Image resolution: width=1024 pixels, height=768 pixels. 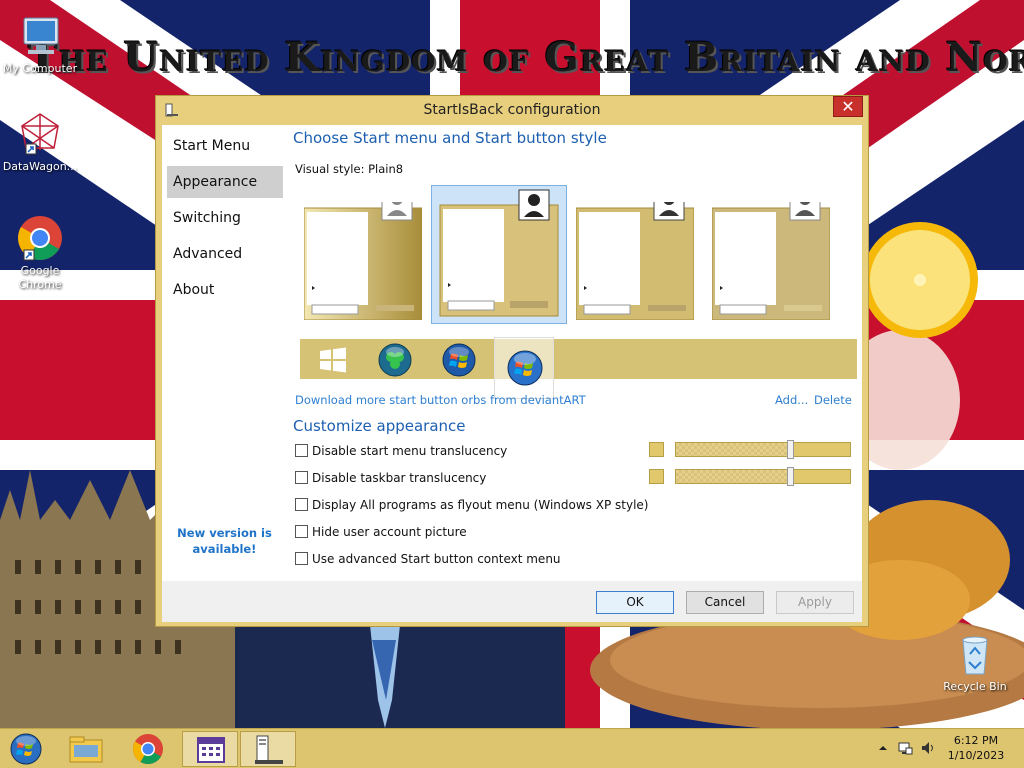 I want to click on show-hidden-icons-icon, so click(x=883, y=748).